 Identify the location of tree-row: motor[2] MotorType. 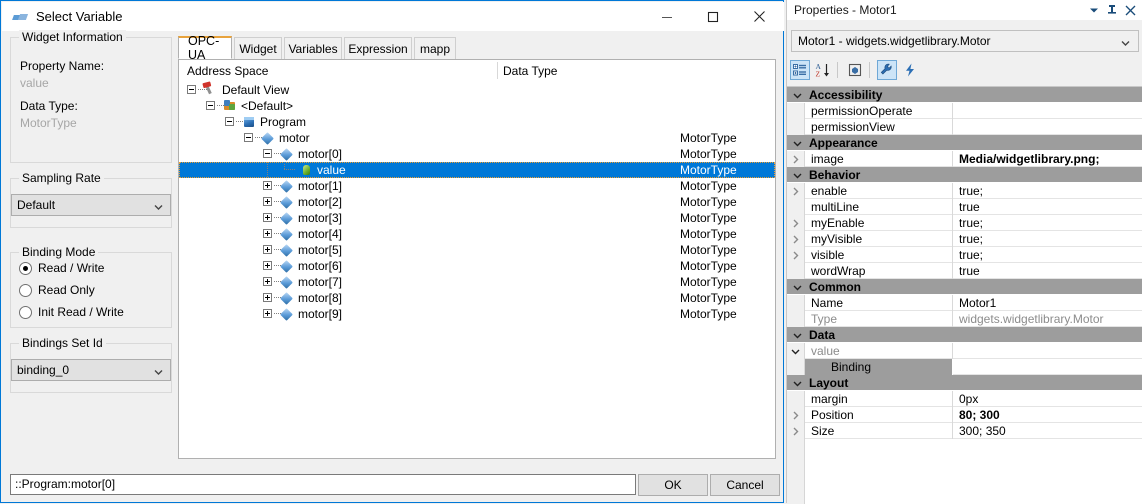
(477, 202).